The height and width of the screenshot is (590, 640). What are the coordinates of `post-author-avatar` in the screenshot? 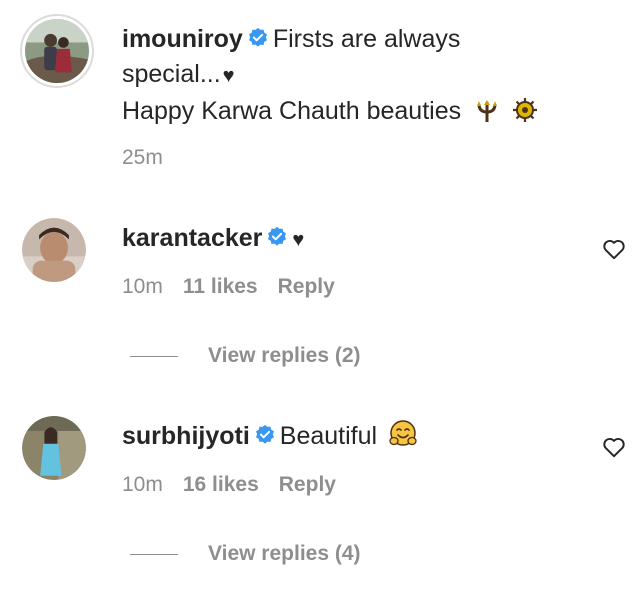 It's located at (57, 51).